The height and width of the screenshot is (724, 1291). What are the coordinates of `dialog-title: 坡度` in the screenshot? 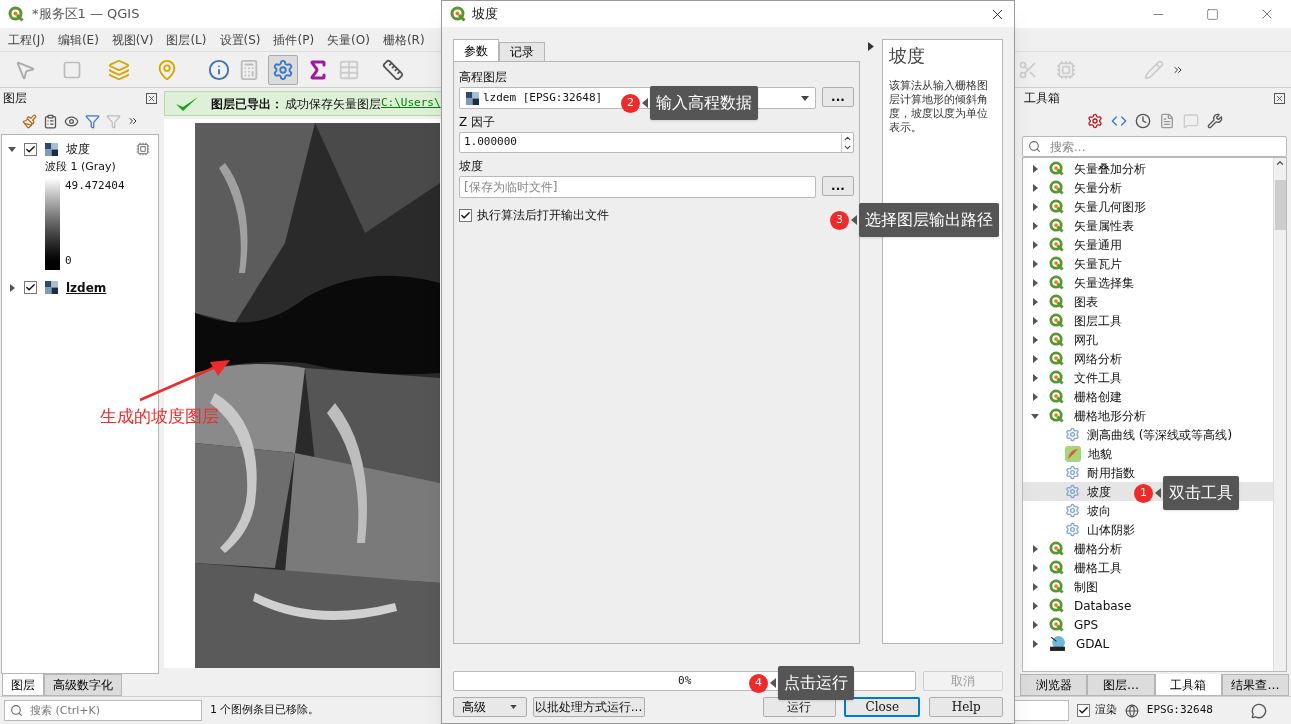 It's located at (485, 14).